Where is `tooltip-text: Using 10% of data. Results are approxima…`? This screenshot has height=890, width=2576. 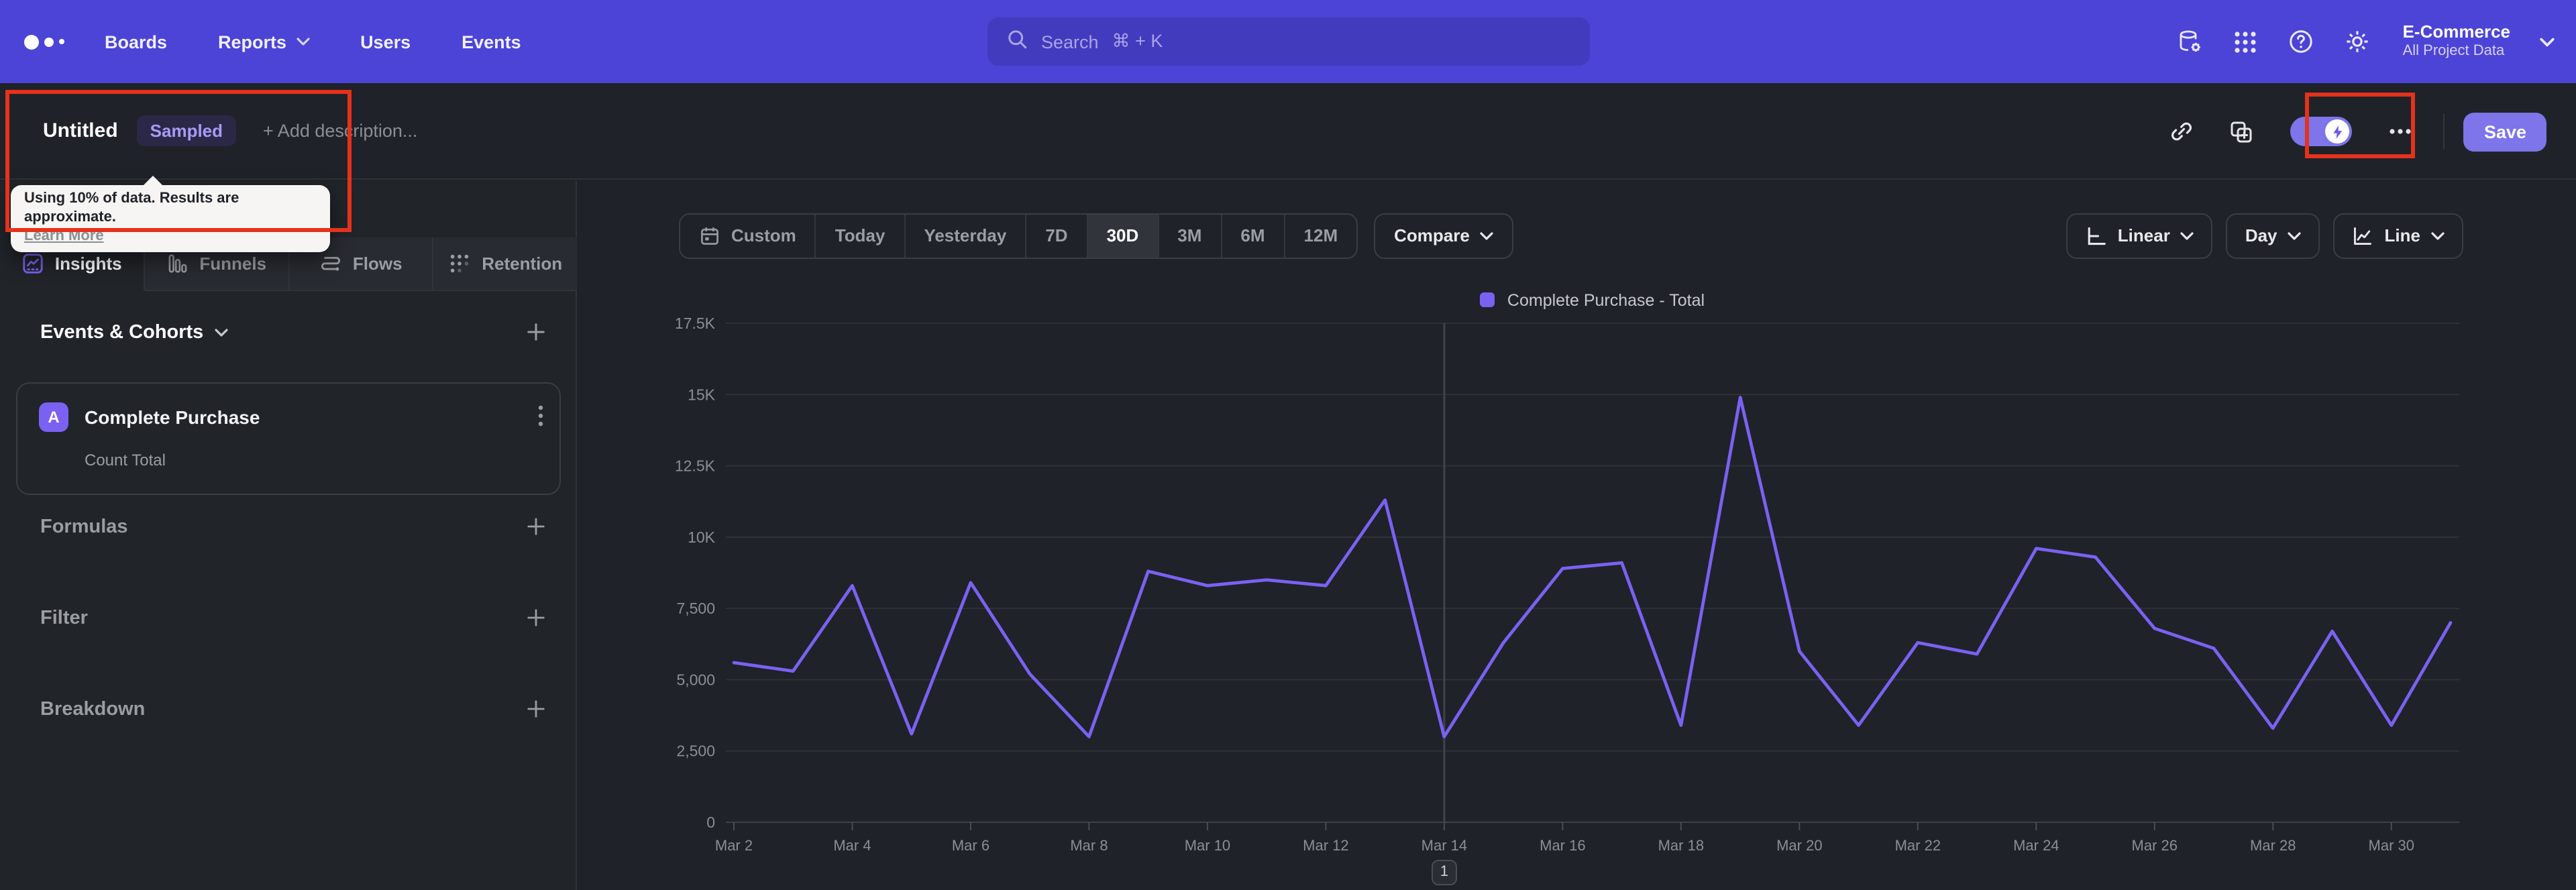
tooltip-text: Using 10% of data. Results are approxima… is located at coordinates (131, 207).